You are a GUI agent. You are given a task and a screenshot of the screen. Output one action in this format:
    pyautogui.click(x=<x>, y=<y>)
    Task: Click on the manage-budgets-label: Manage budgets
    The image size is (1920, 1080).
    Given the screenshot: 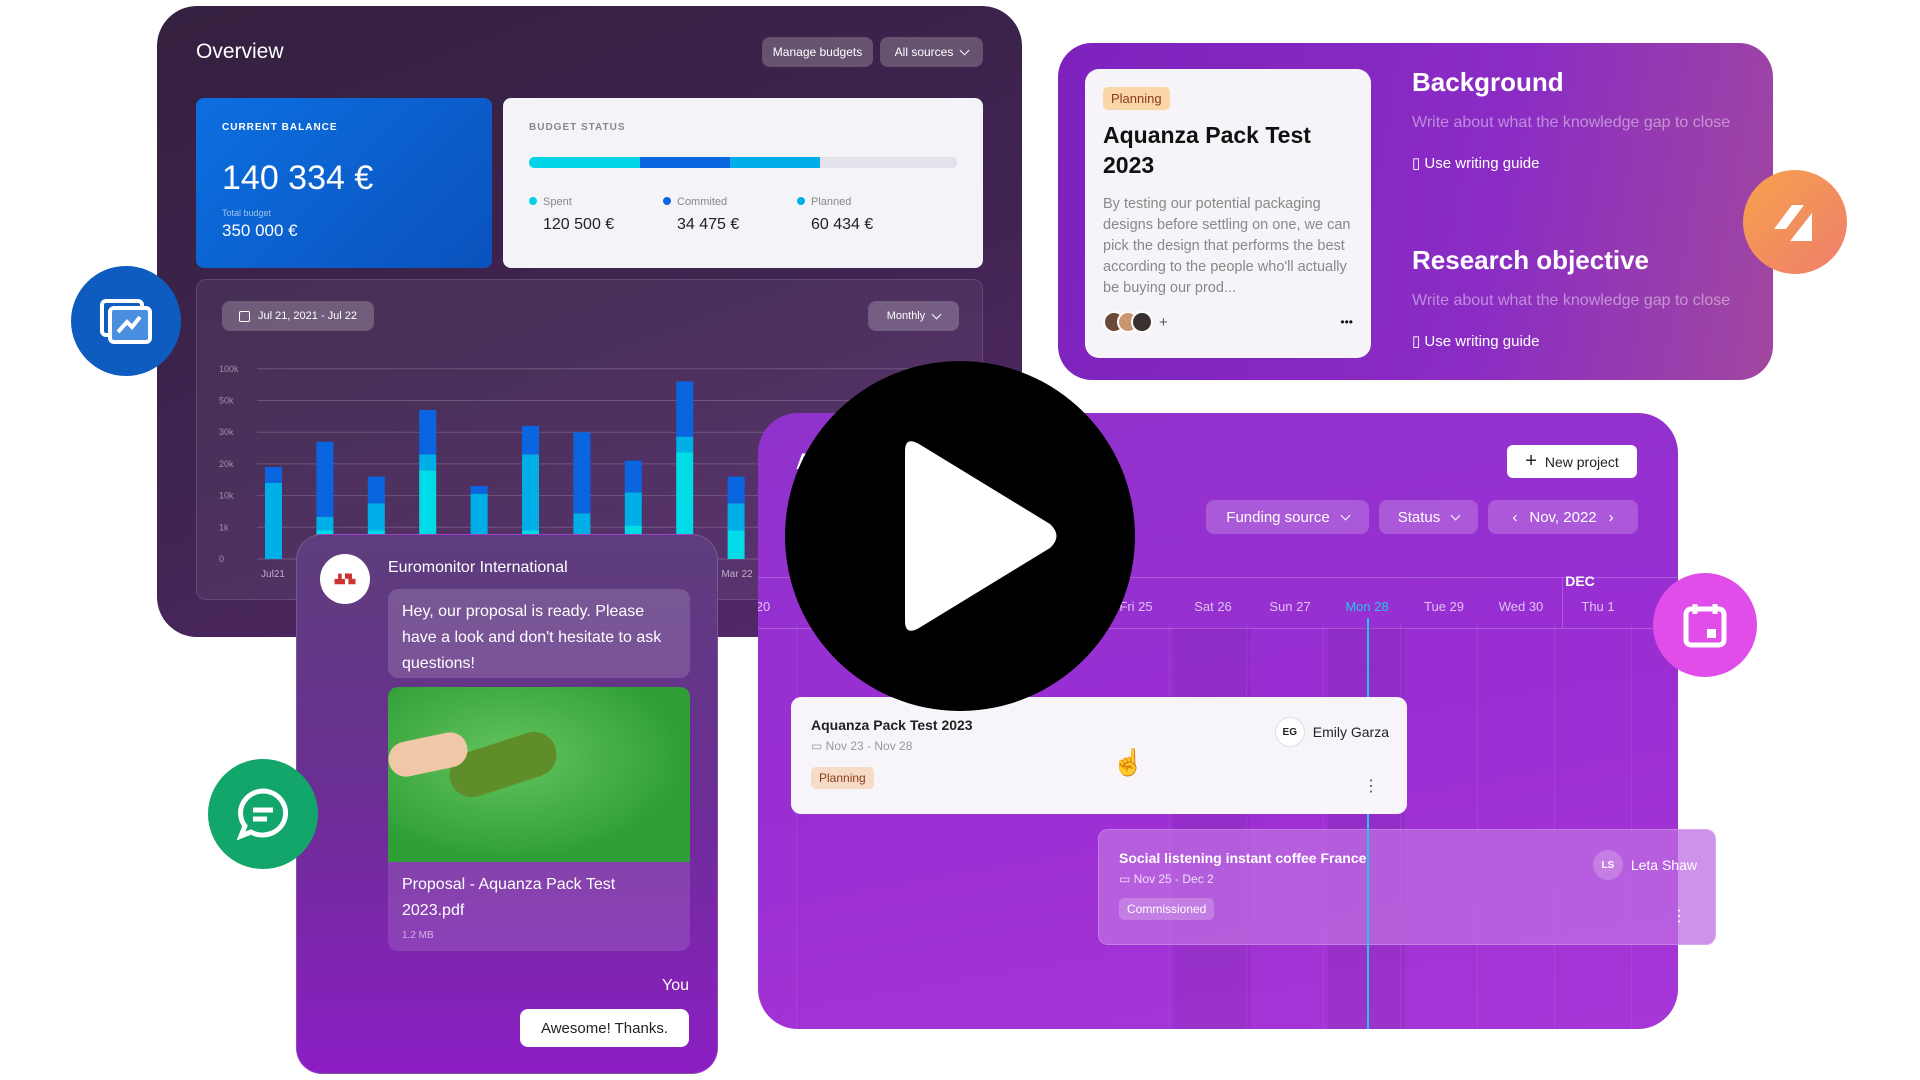 What is the action you would take?
    pyautogui.click(x=817, y=52)
    